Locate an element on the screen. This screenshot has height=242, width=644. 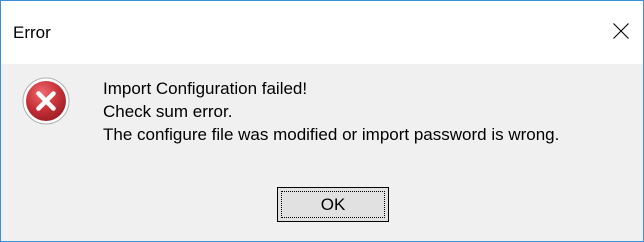
error-icon is located at coordinates (46, 101).